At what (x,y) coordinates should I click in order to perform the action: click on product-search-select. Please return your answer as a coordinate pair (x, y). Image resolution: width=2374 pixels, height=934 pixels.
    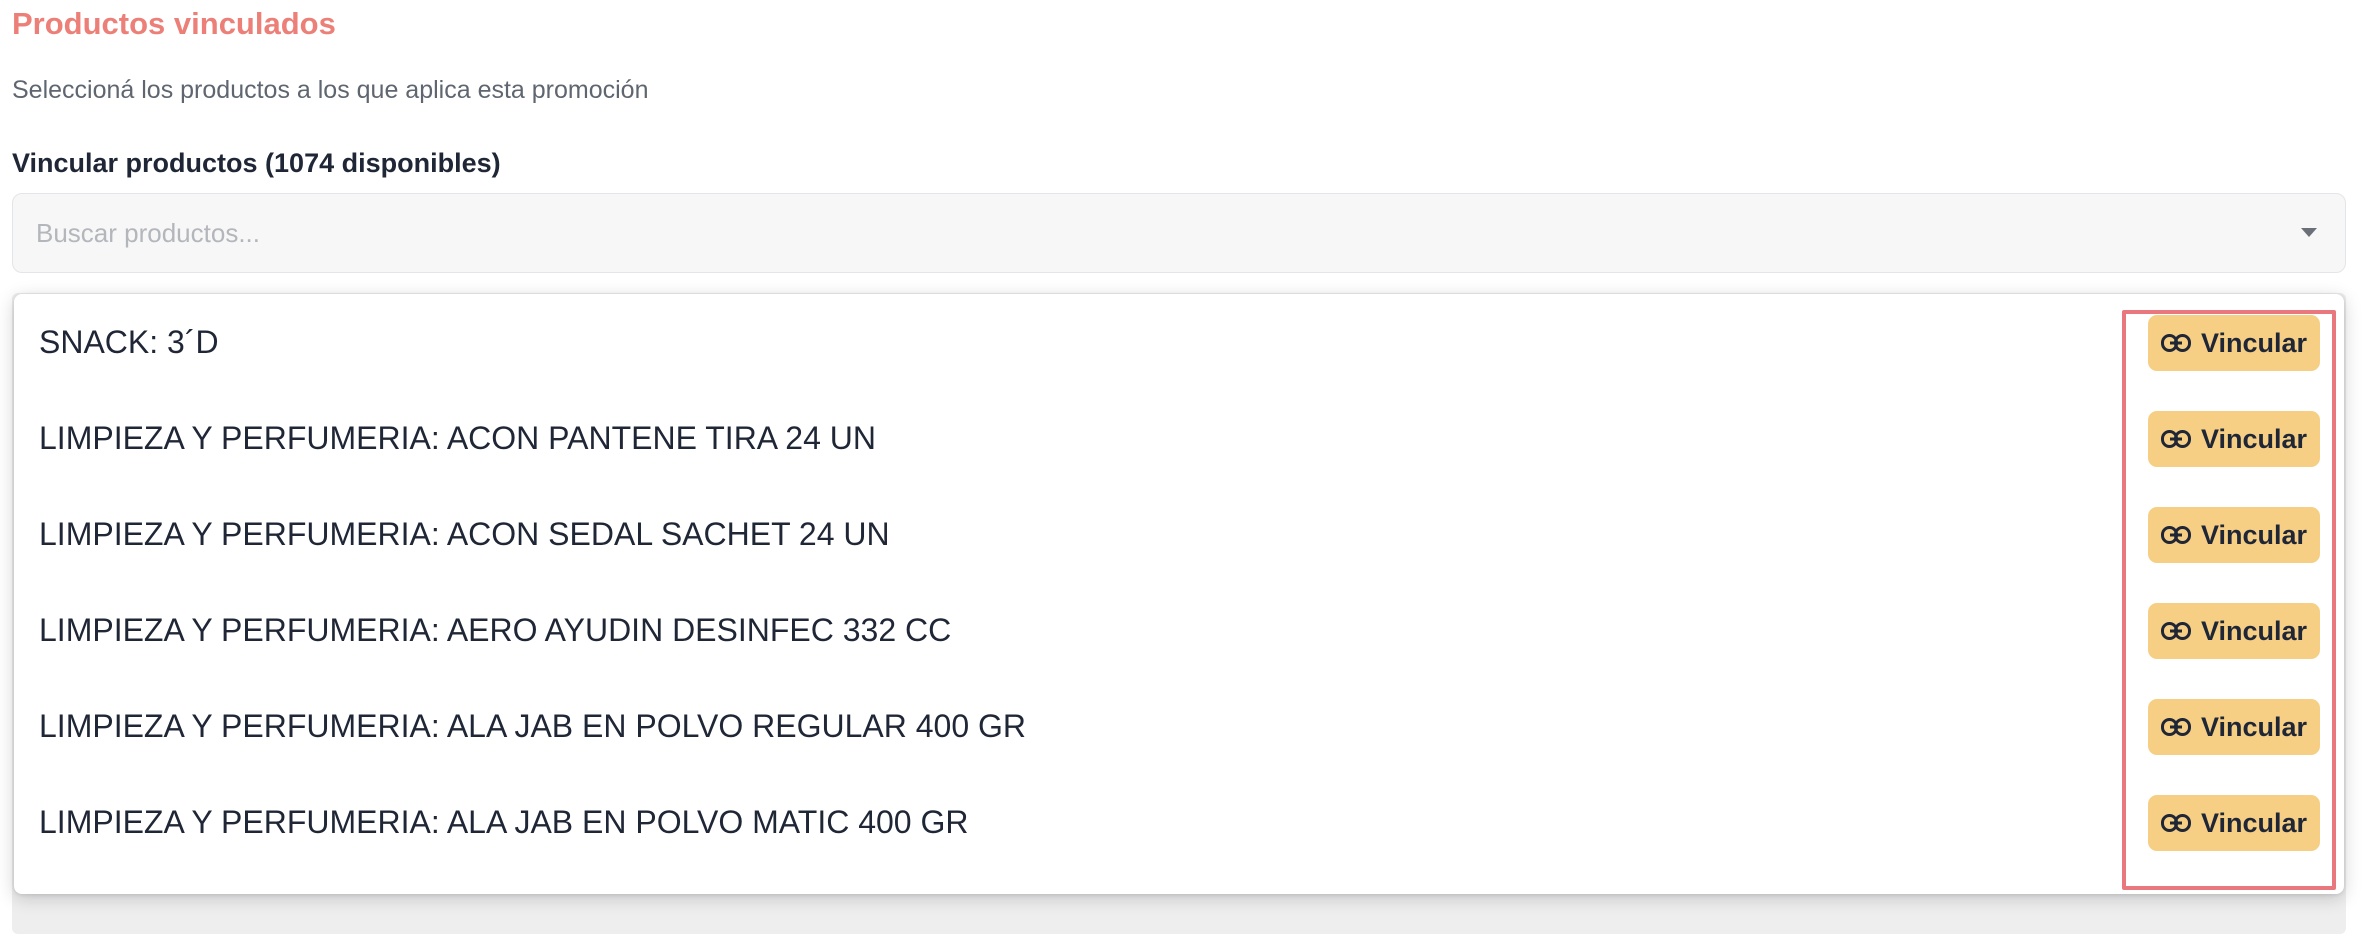
    Looking at the image, I should click on (1179, 233).